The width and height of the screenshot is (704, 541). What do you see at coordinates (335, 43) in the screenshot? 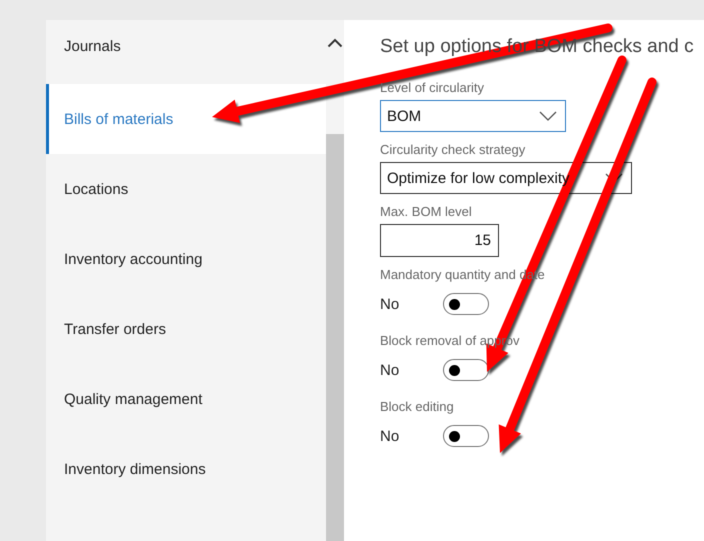
I see `scroll-up-icon` at bounding box center [335, 43].